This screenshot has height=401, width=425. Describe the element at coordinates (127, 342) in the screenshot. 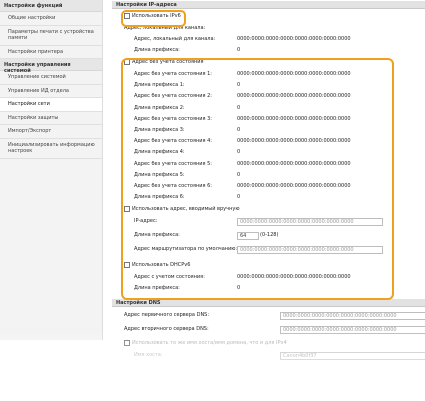

I see `same-host-checkbox` at that location.